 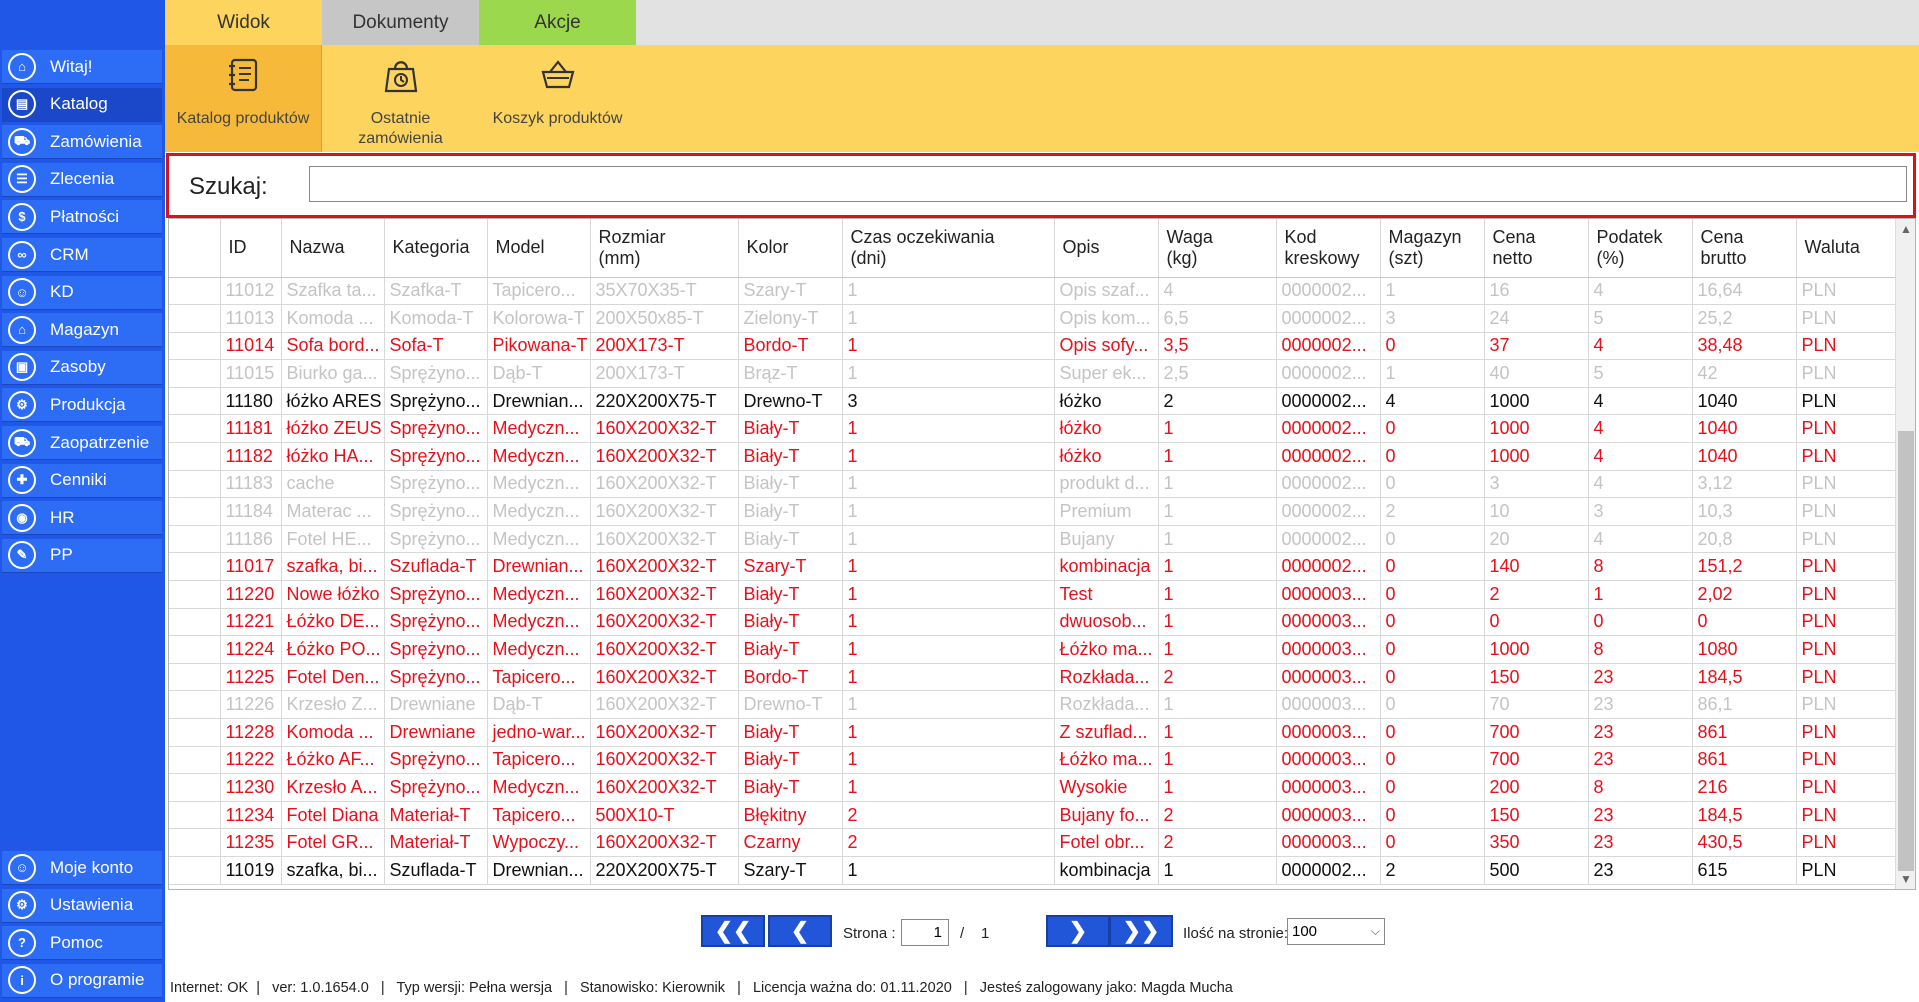 I want to click on sidebar-item-kd: ☺ KD, so click(x=82, y=292).